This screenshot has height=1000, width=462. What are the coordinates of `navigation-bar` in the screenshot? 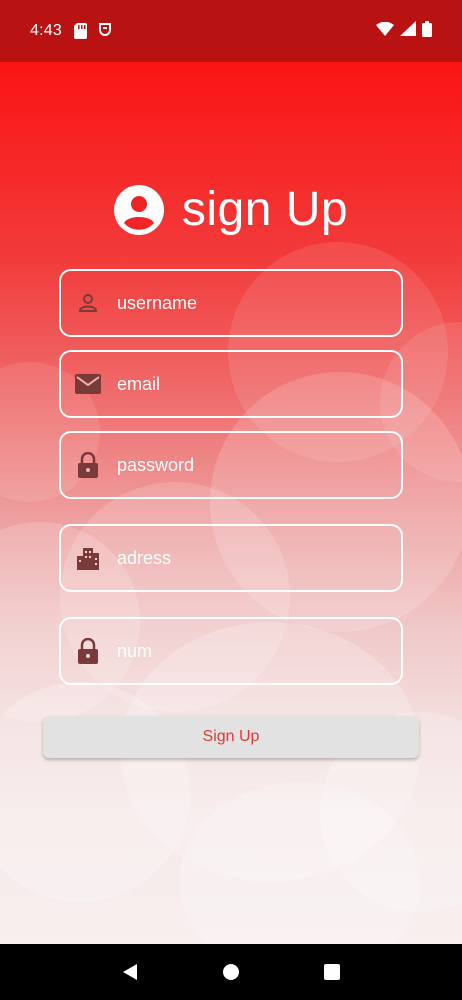 It's located at (231, 972).